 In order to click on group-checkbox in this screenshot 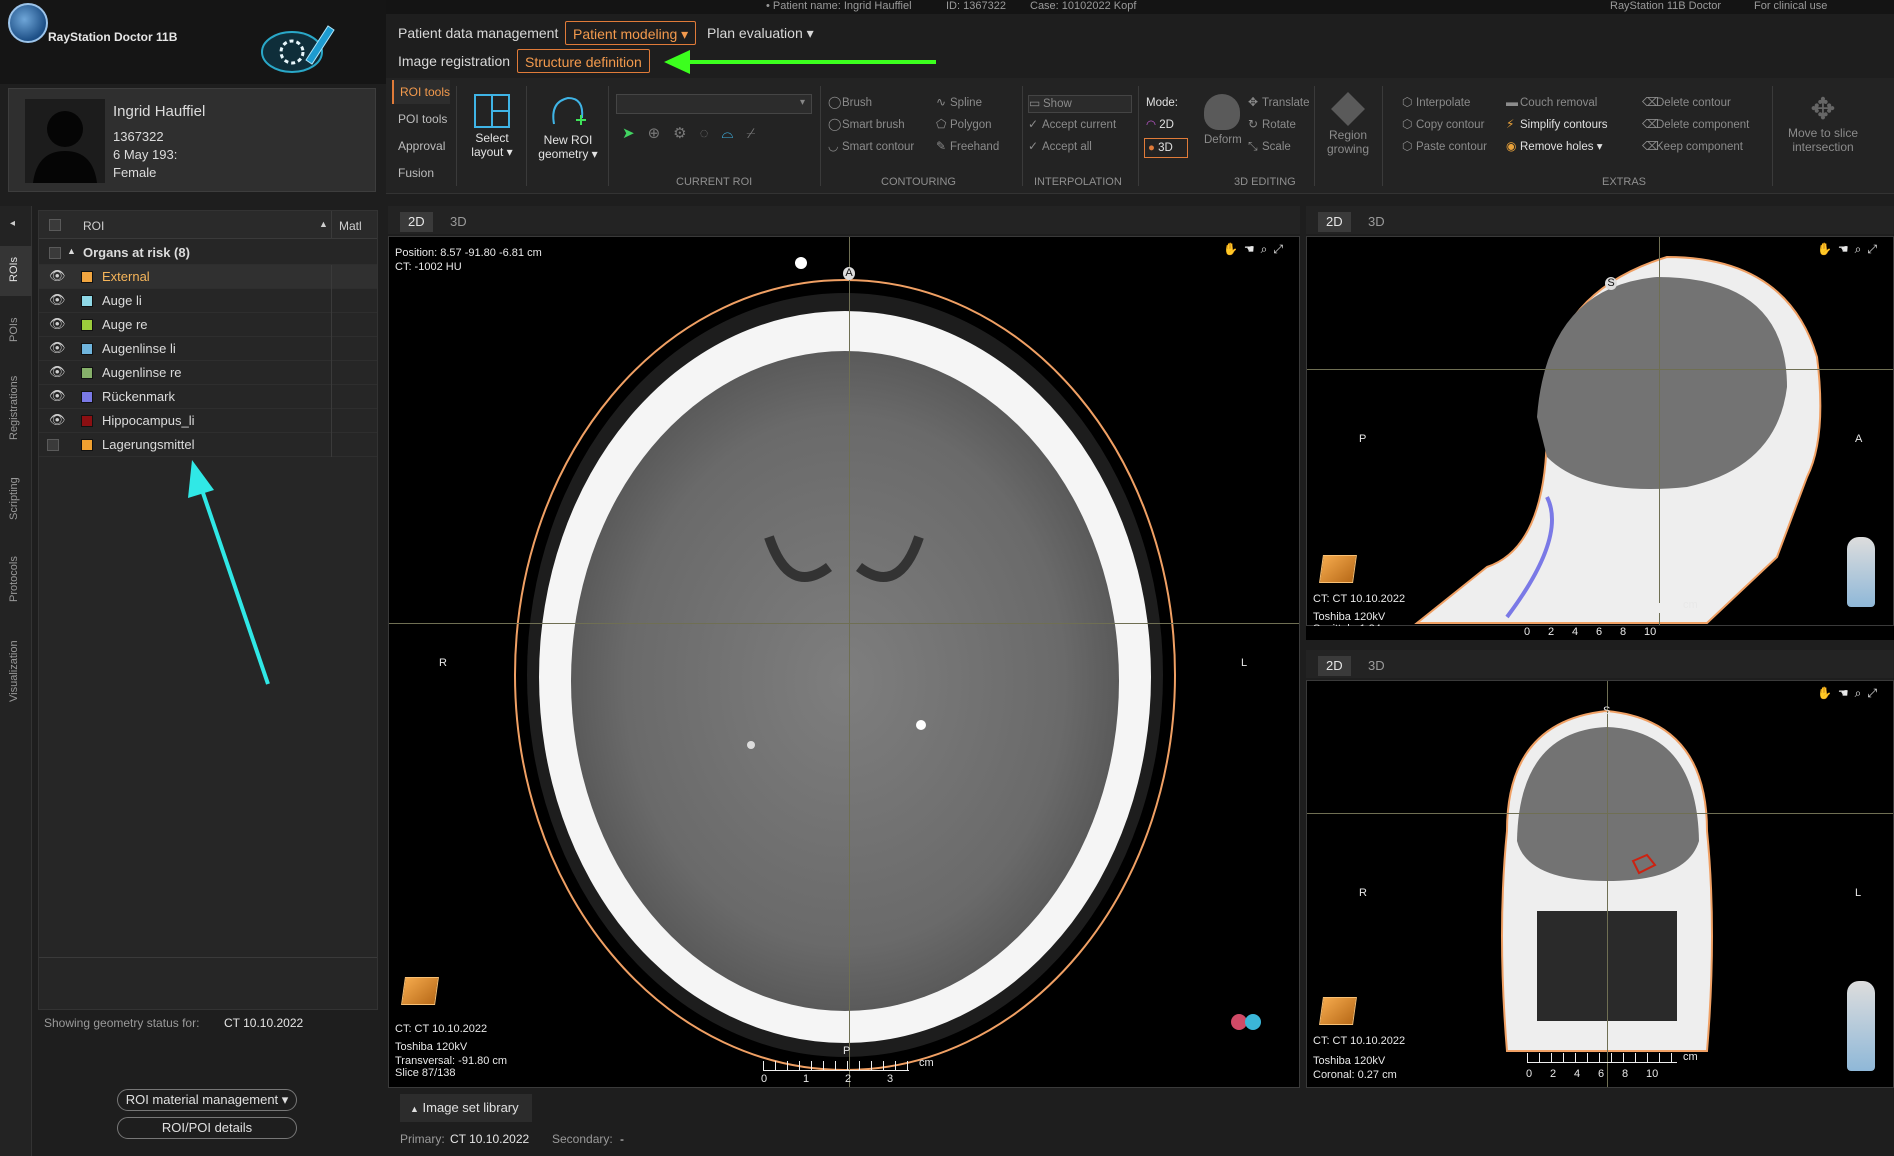, I will do `click(55, 253)`.